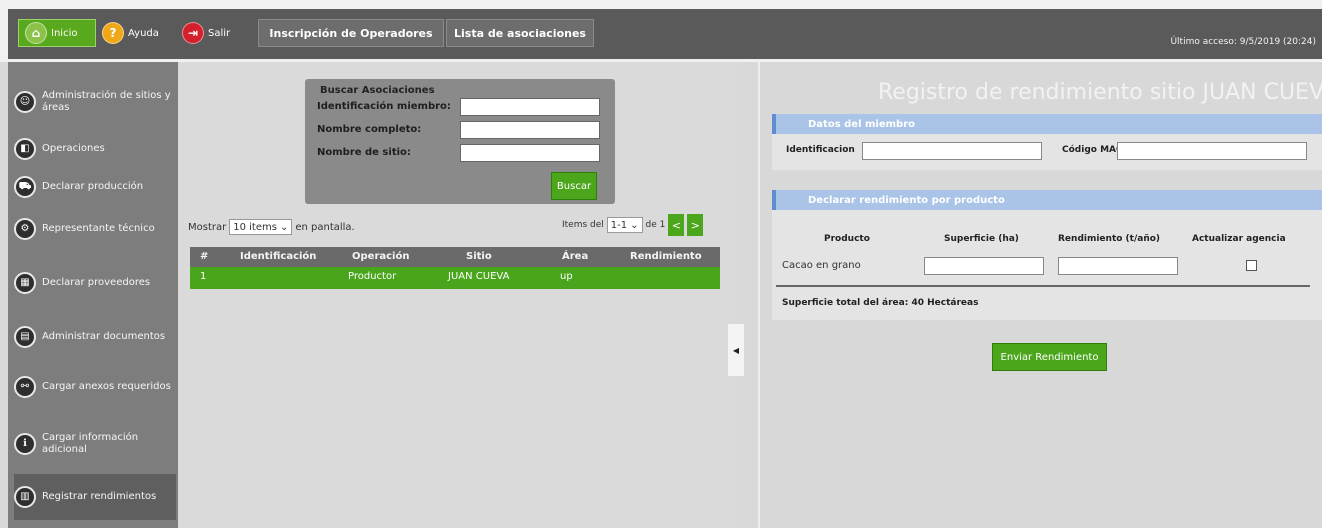 The image size is (1322, 528). What do you see at coordinates (520, 33) in the screenshot?
I see `tab-associations: Lista de asociaciones` at bounding box center [520, 33].